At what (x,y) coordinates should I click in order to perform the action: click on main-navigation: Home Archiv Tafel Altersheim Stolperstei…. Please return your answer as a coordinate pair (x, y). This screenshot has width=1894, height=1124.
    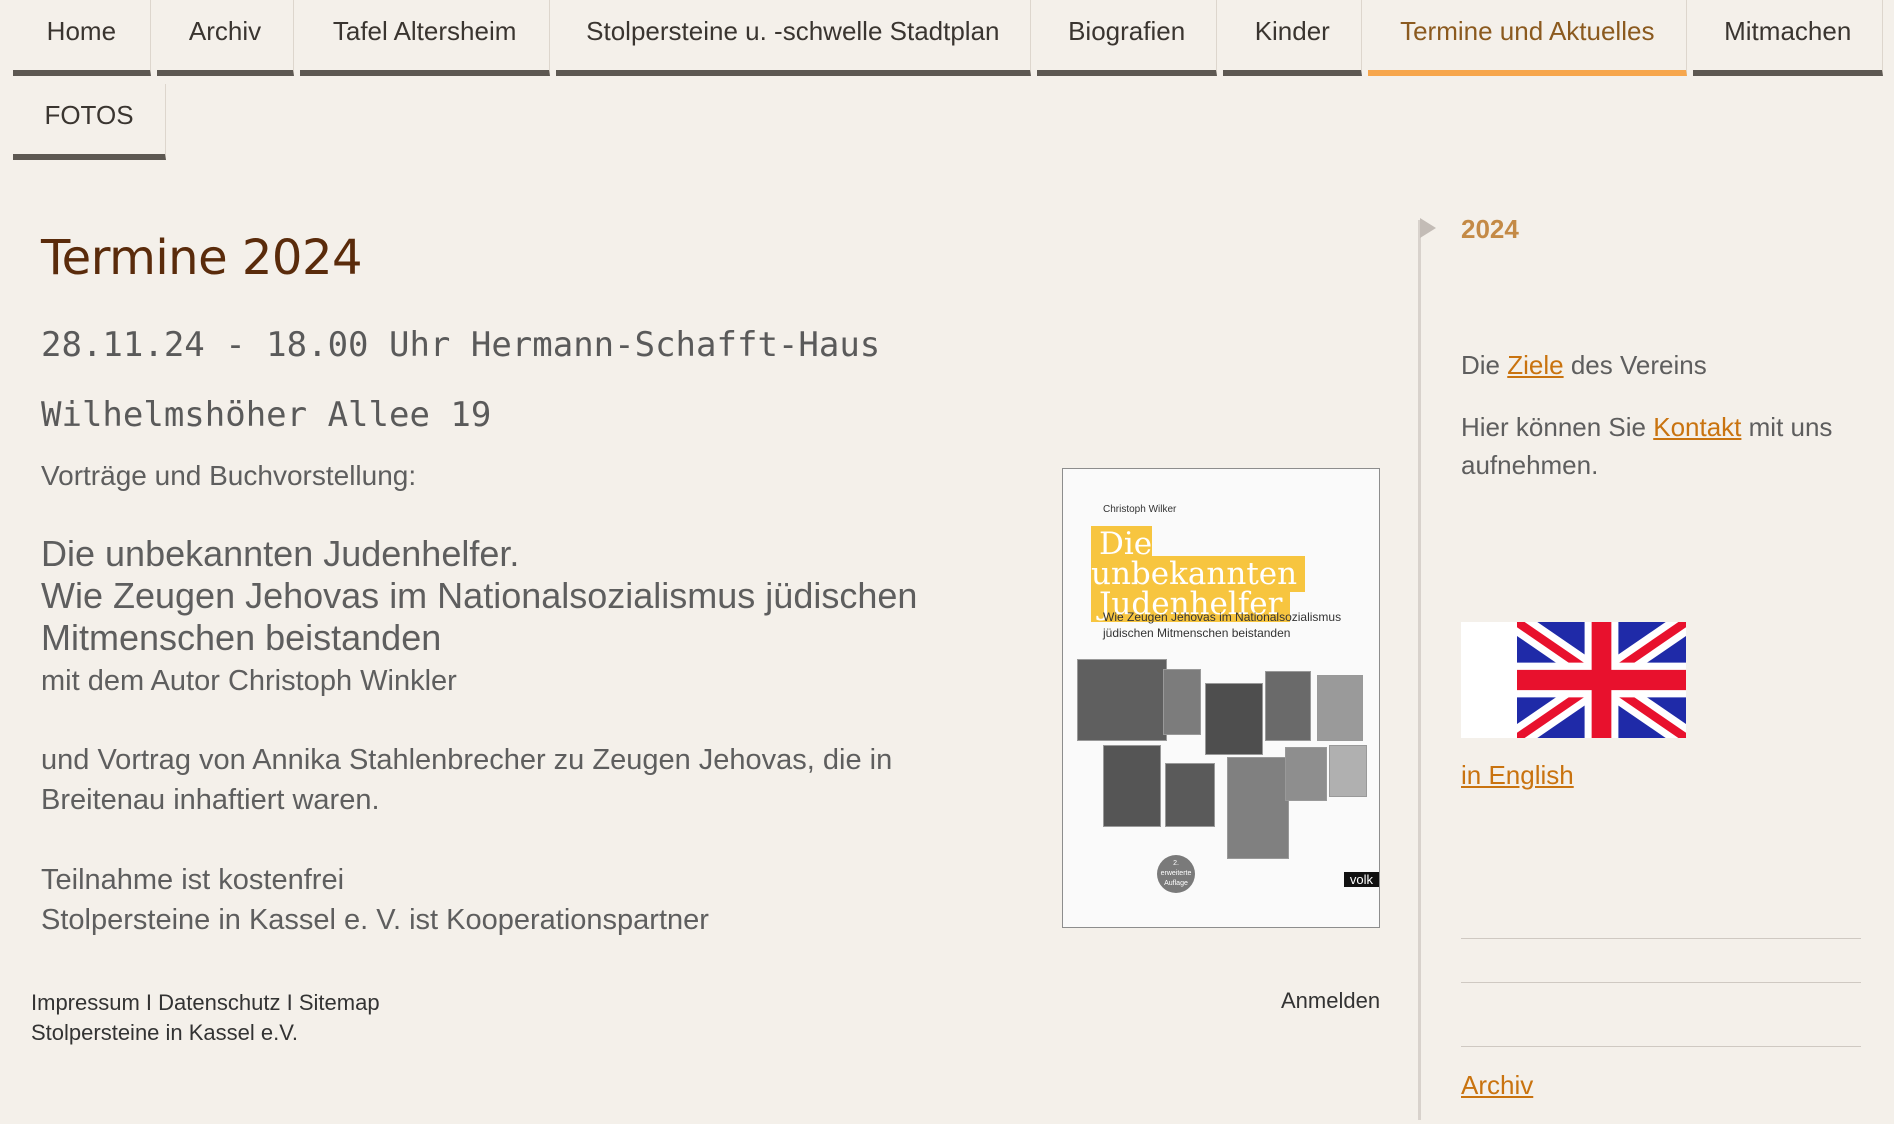
    Looking at the image, I should click on (948, 80).